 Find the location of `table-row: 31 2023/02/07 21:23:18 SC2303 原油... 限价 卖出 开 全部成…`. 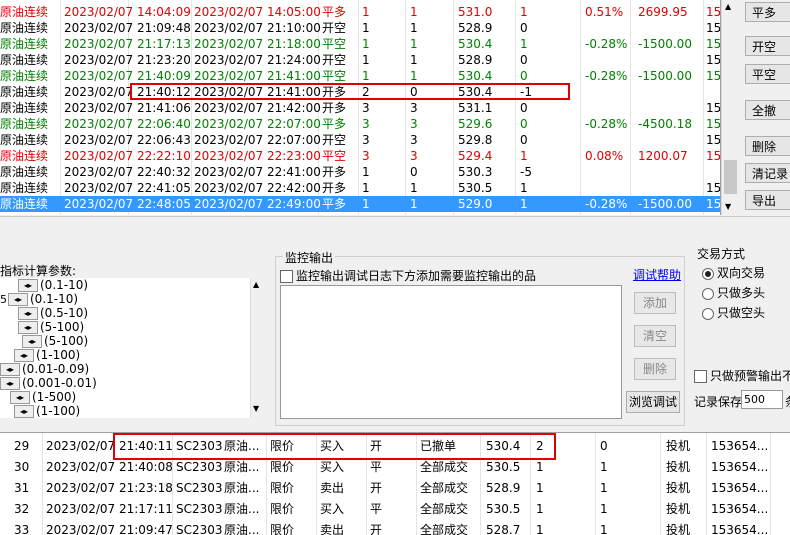

table-row: 31 2023/02/07 21:23:18 SC2303 原油... 限价 卖出 开 全部成… is located at coordinates (395, 488).